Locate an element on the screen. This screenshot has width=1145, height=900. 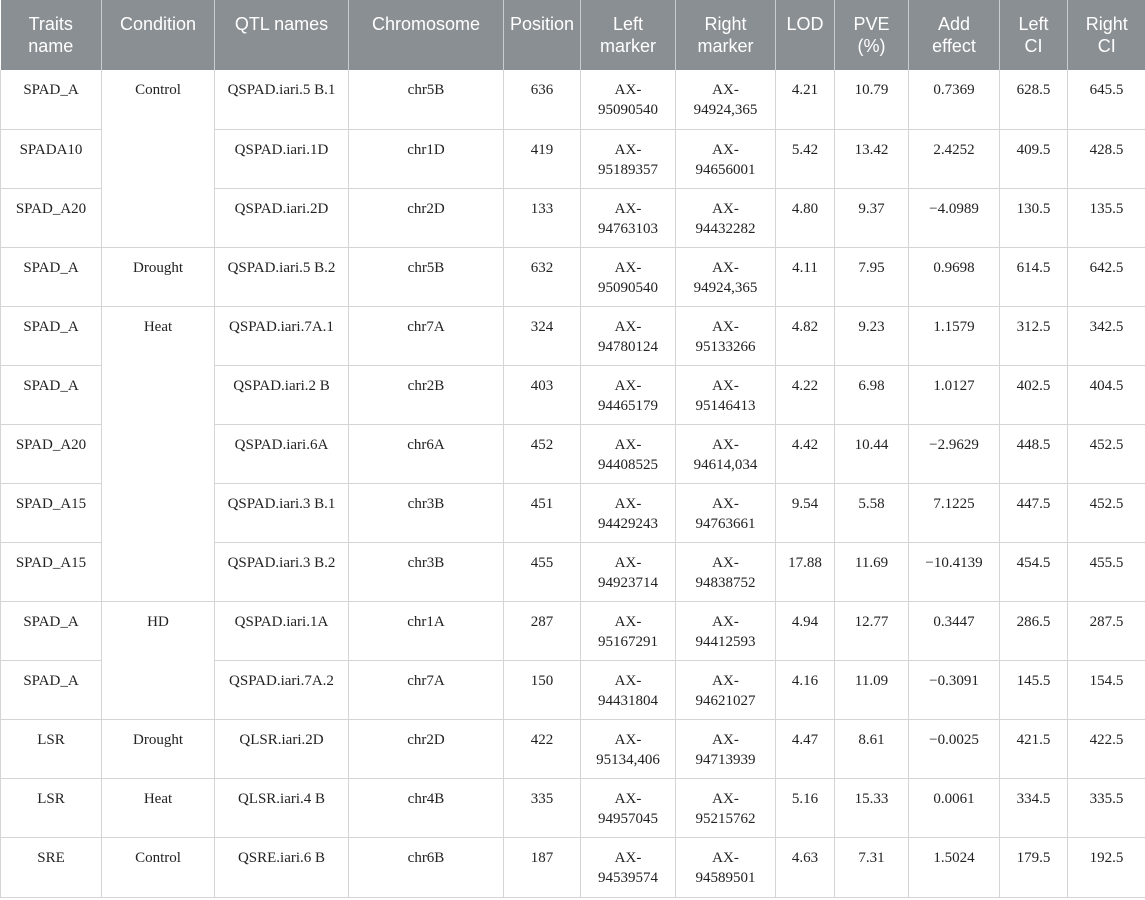
cell-right-ci: 422.5 is located at coordinates (1106, 749).